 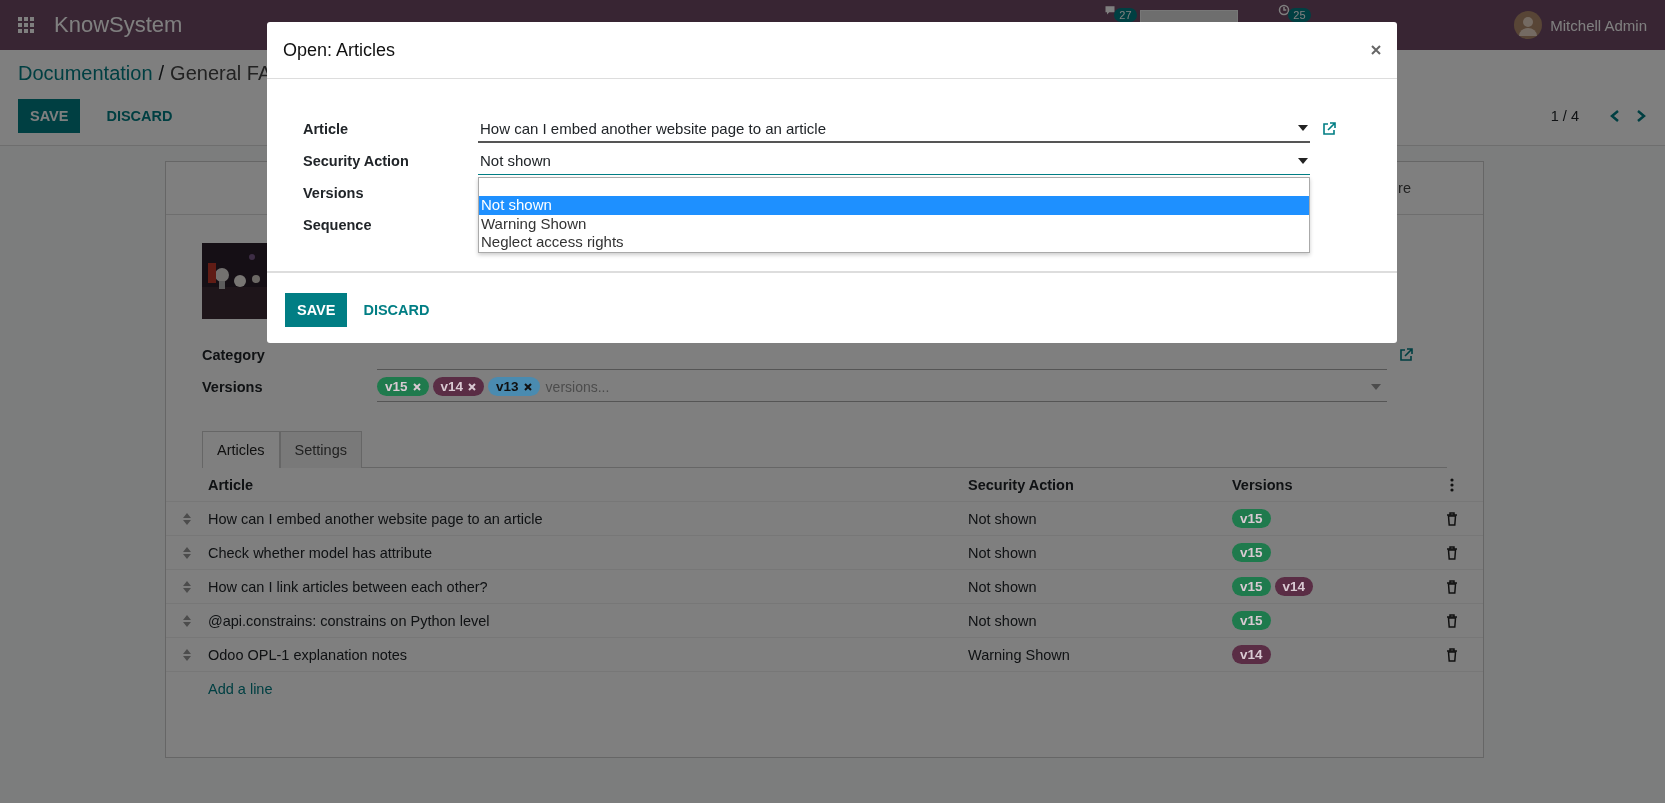 I want to click on table-cell-text: @api.constrains: constrains on Python level, so click(x=349, y=620).